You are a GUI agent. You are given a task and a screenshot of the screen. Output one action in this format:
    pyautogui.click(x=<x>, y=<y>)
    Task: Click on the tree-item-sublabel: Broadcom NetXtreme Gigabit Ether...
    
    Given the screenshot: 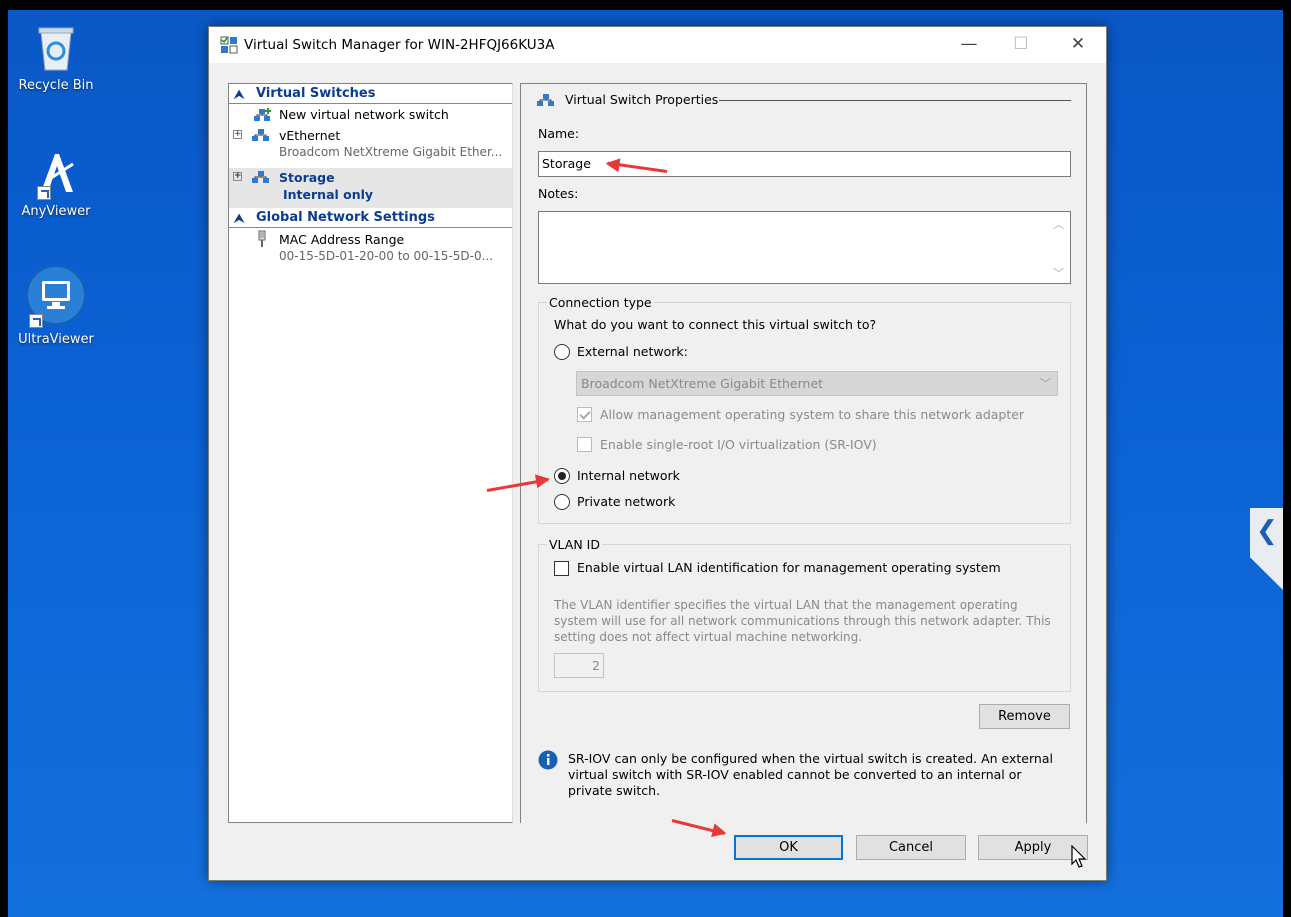 What is the action you would take?
    pyautogui.click(x=391, y=152)
    